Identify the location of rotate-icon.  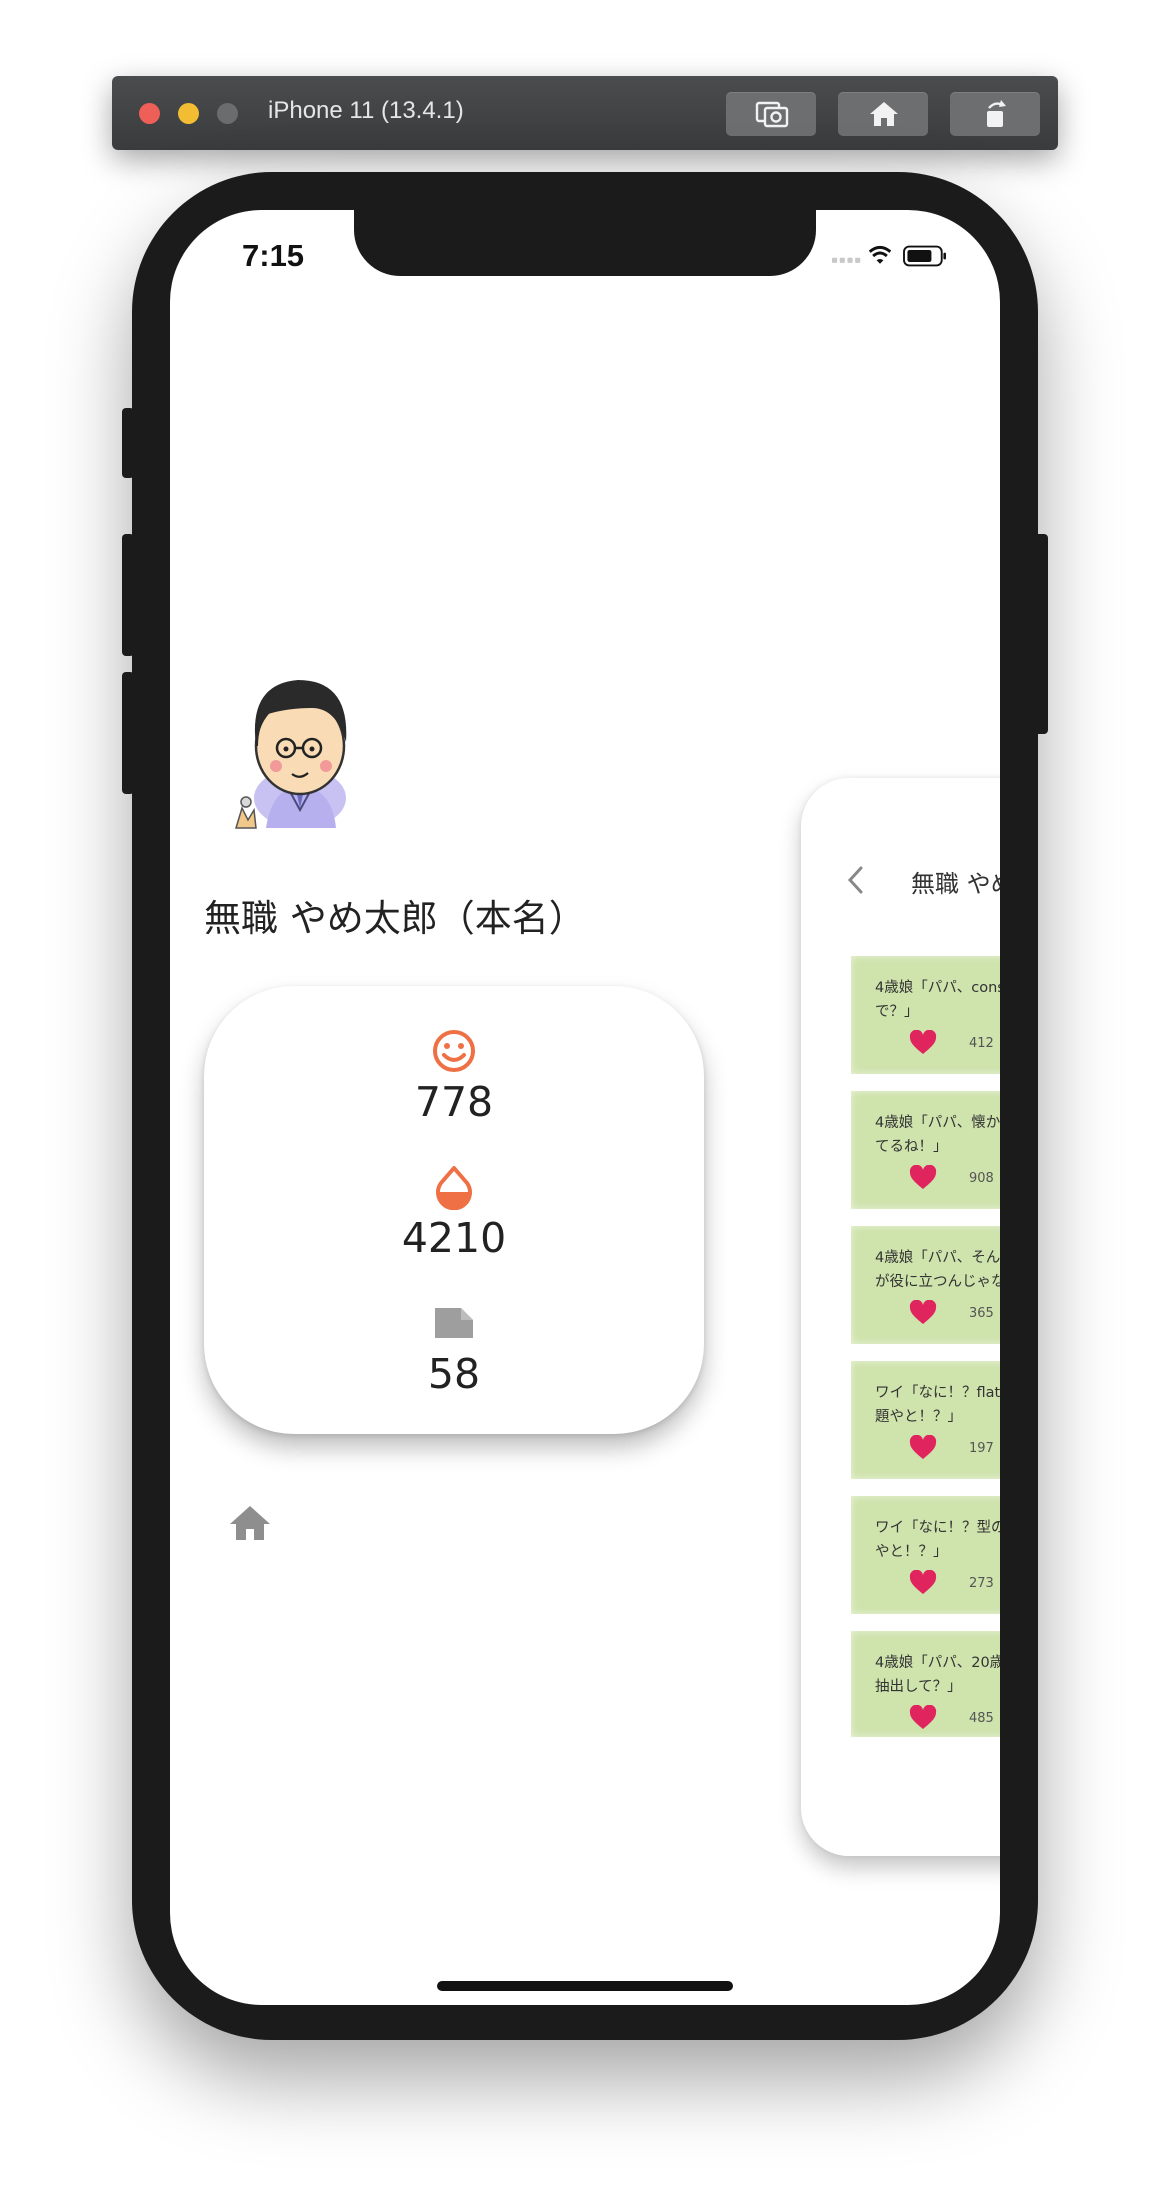
(996, 113).